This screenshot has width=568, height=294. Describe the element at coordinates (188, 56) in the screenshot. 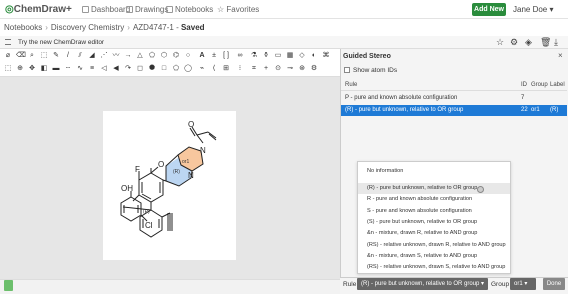

I see `cycloheptane-icon: ○` at that location.